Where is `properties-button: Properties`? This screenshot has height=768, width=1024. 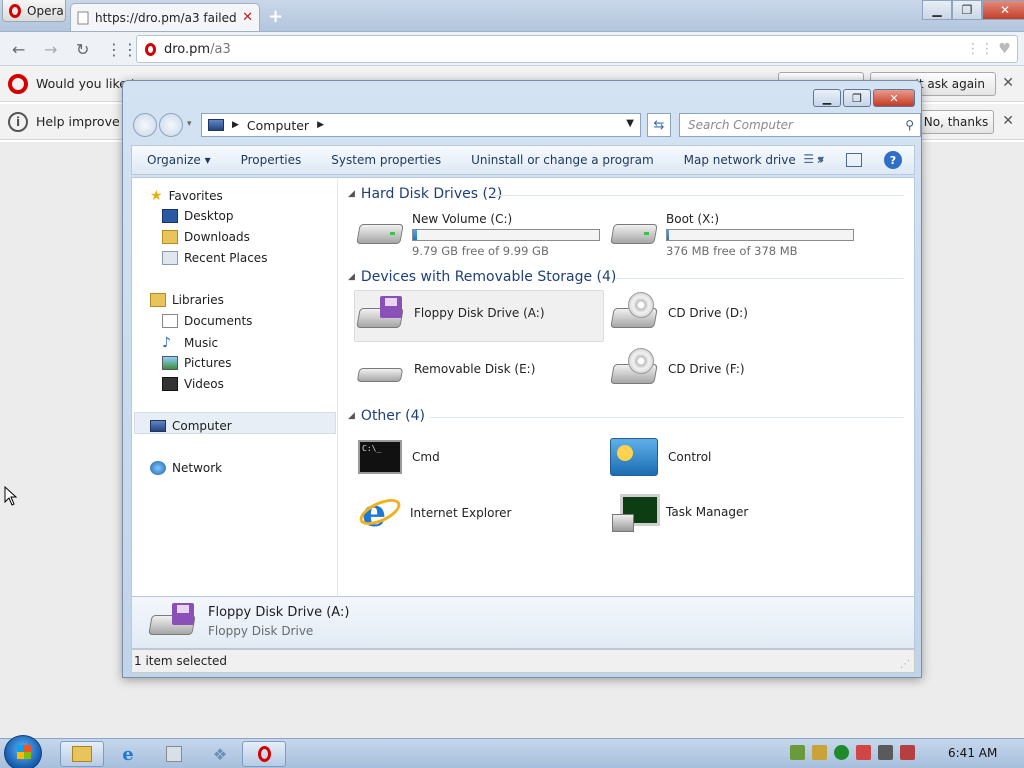 properties-button: Properties is located at coordinates (271, 160).